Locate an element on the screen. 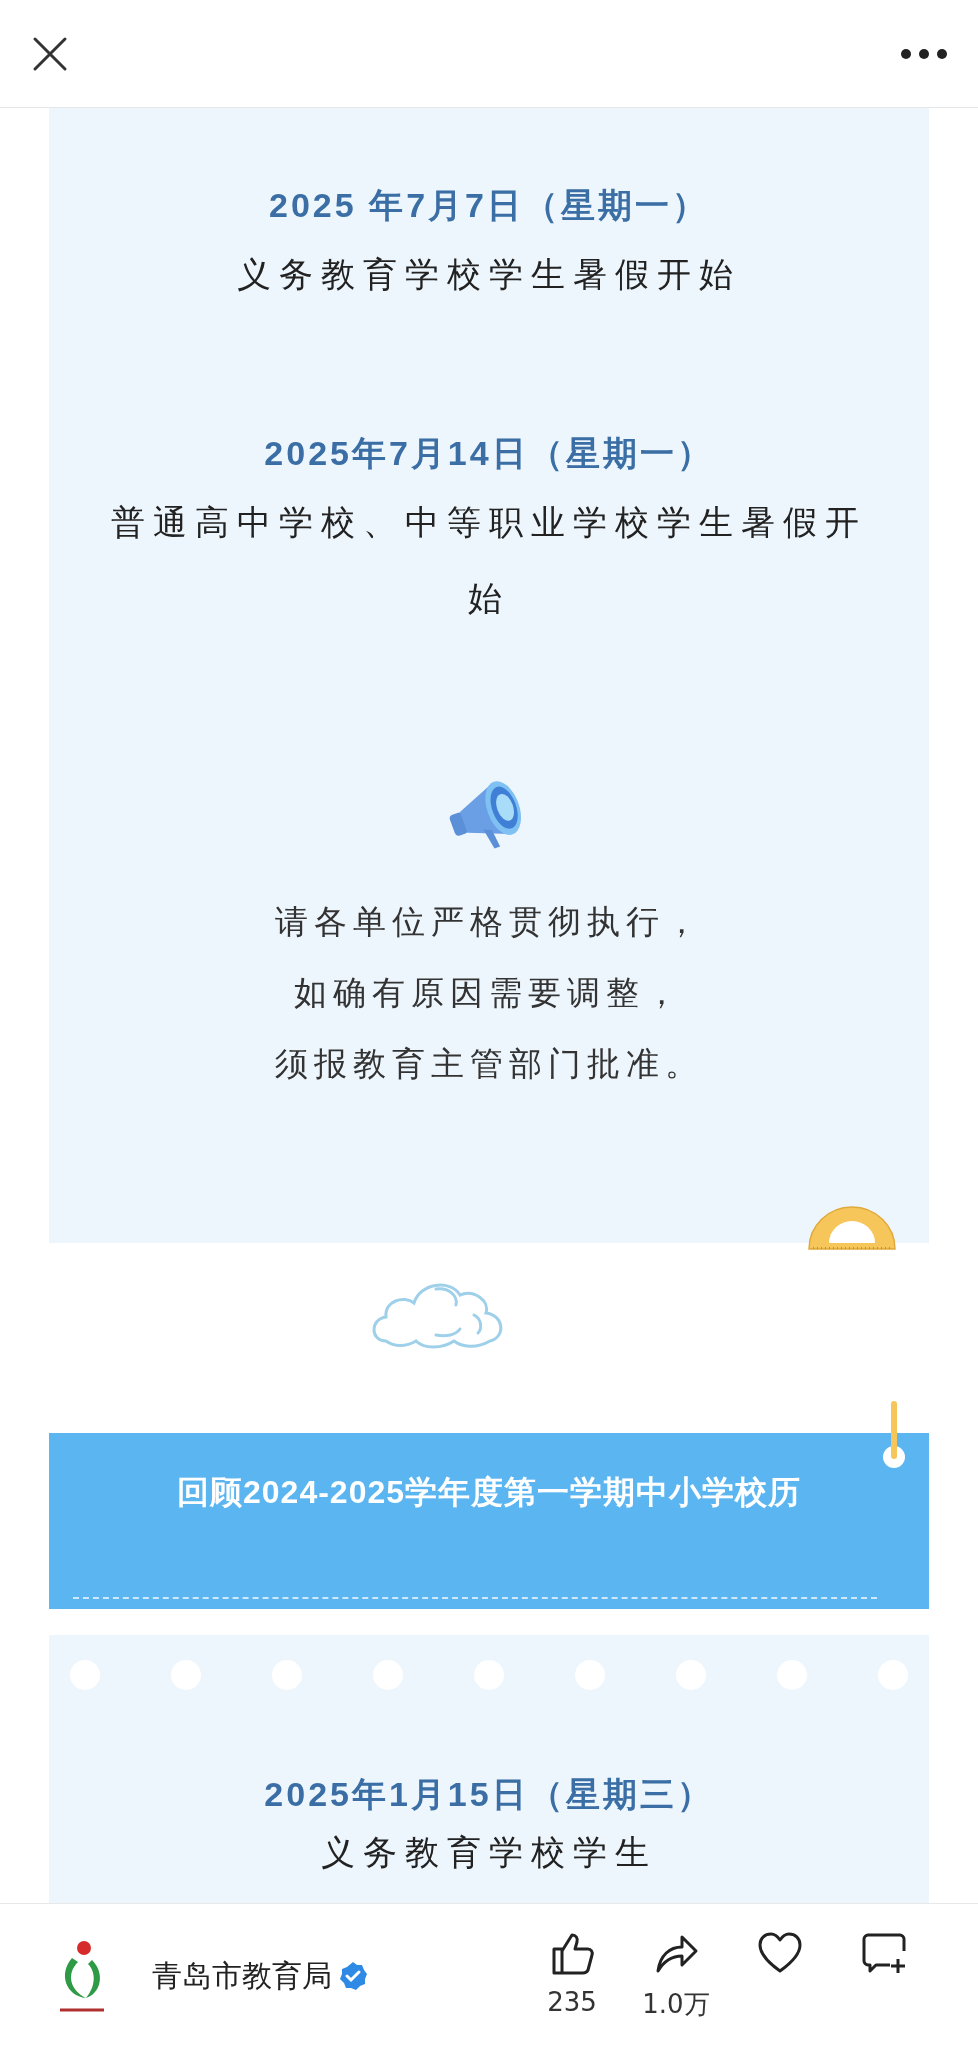 This screenshot has height=2048, width=978. more-icon is located at coordinates (924, 53).